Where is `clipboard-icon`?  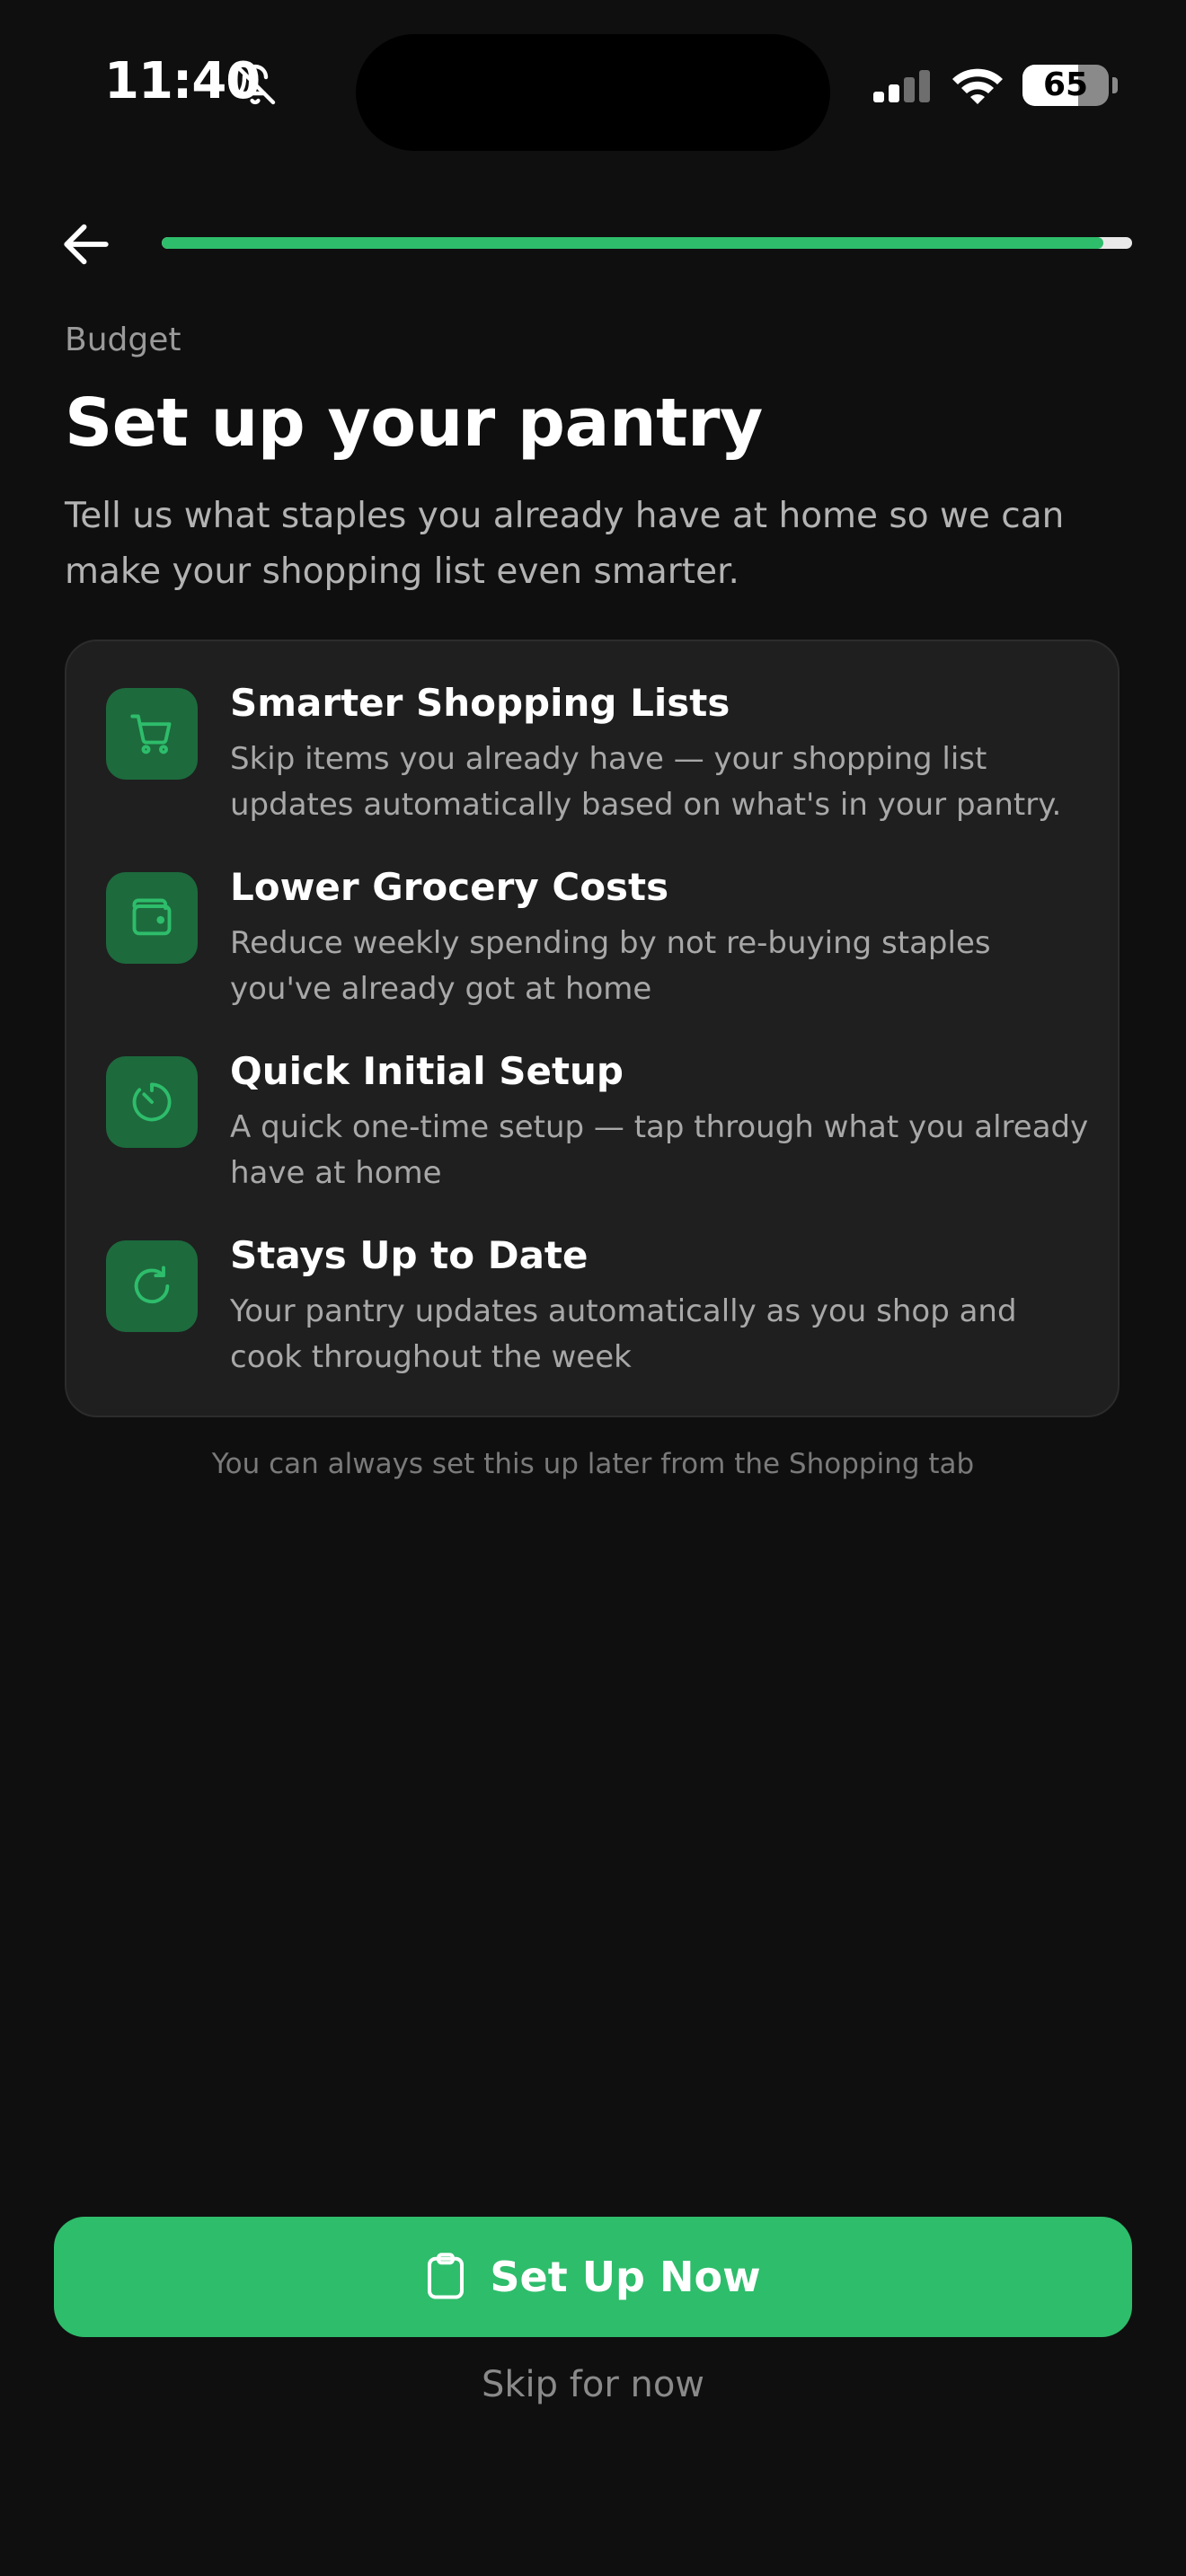
clipboard-icon is located at coordinates (446, 2276).